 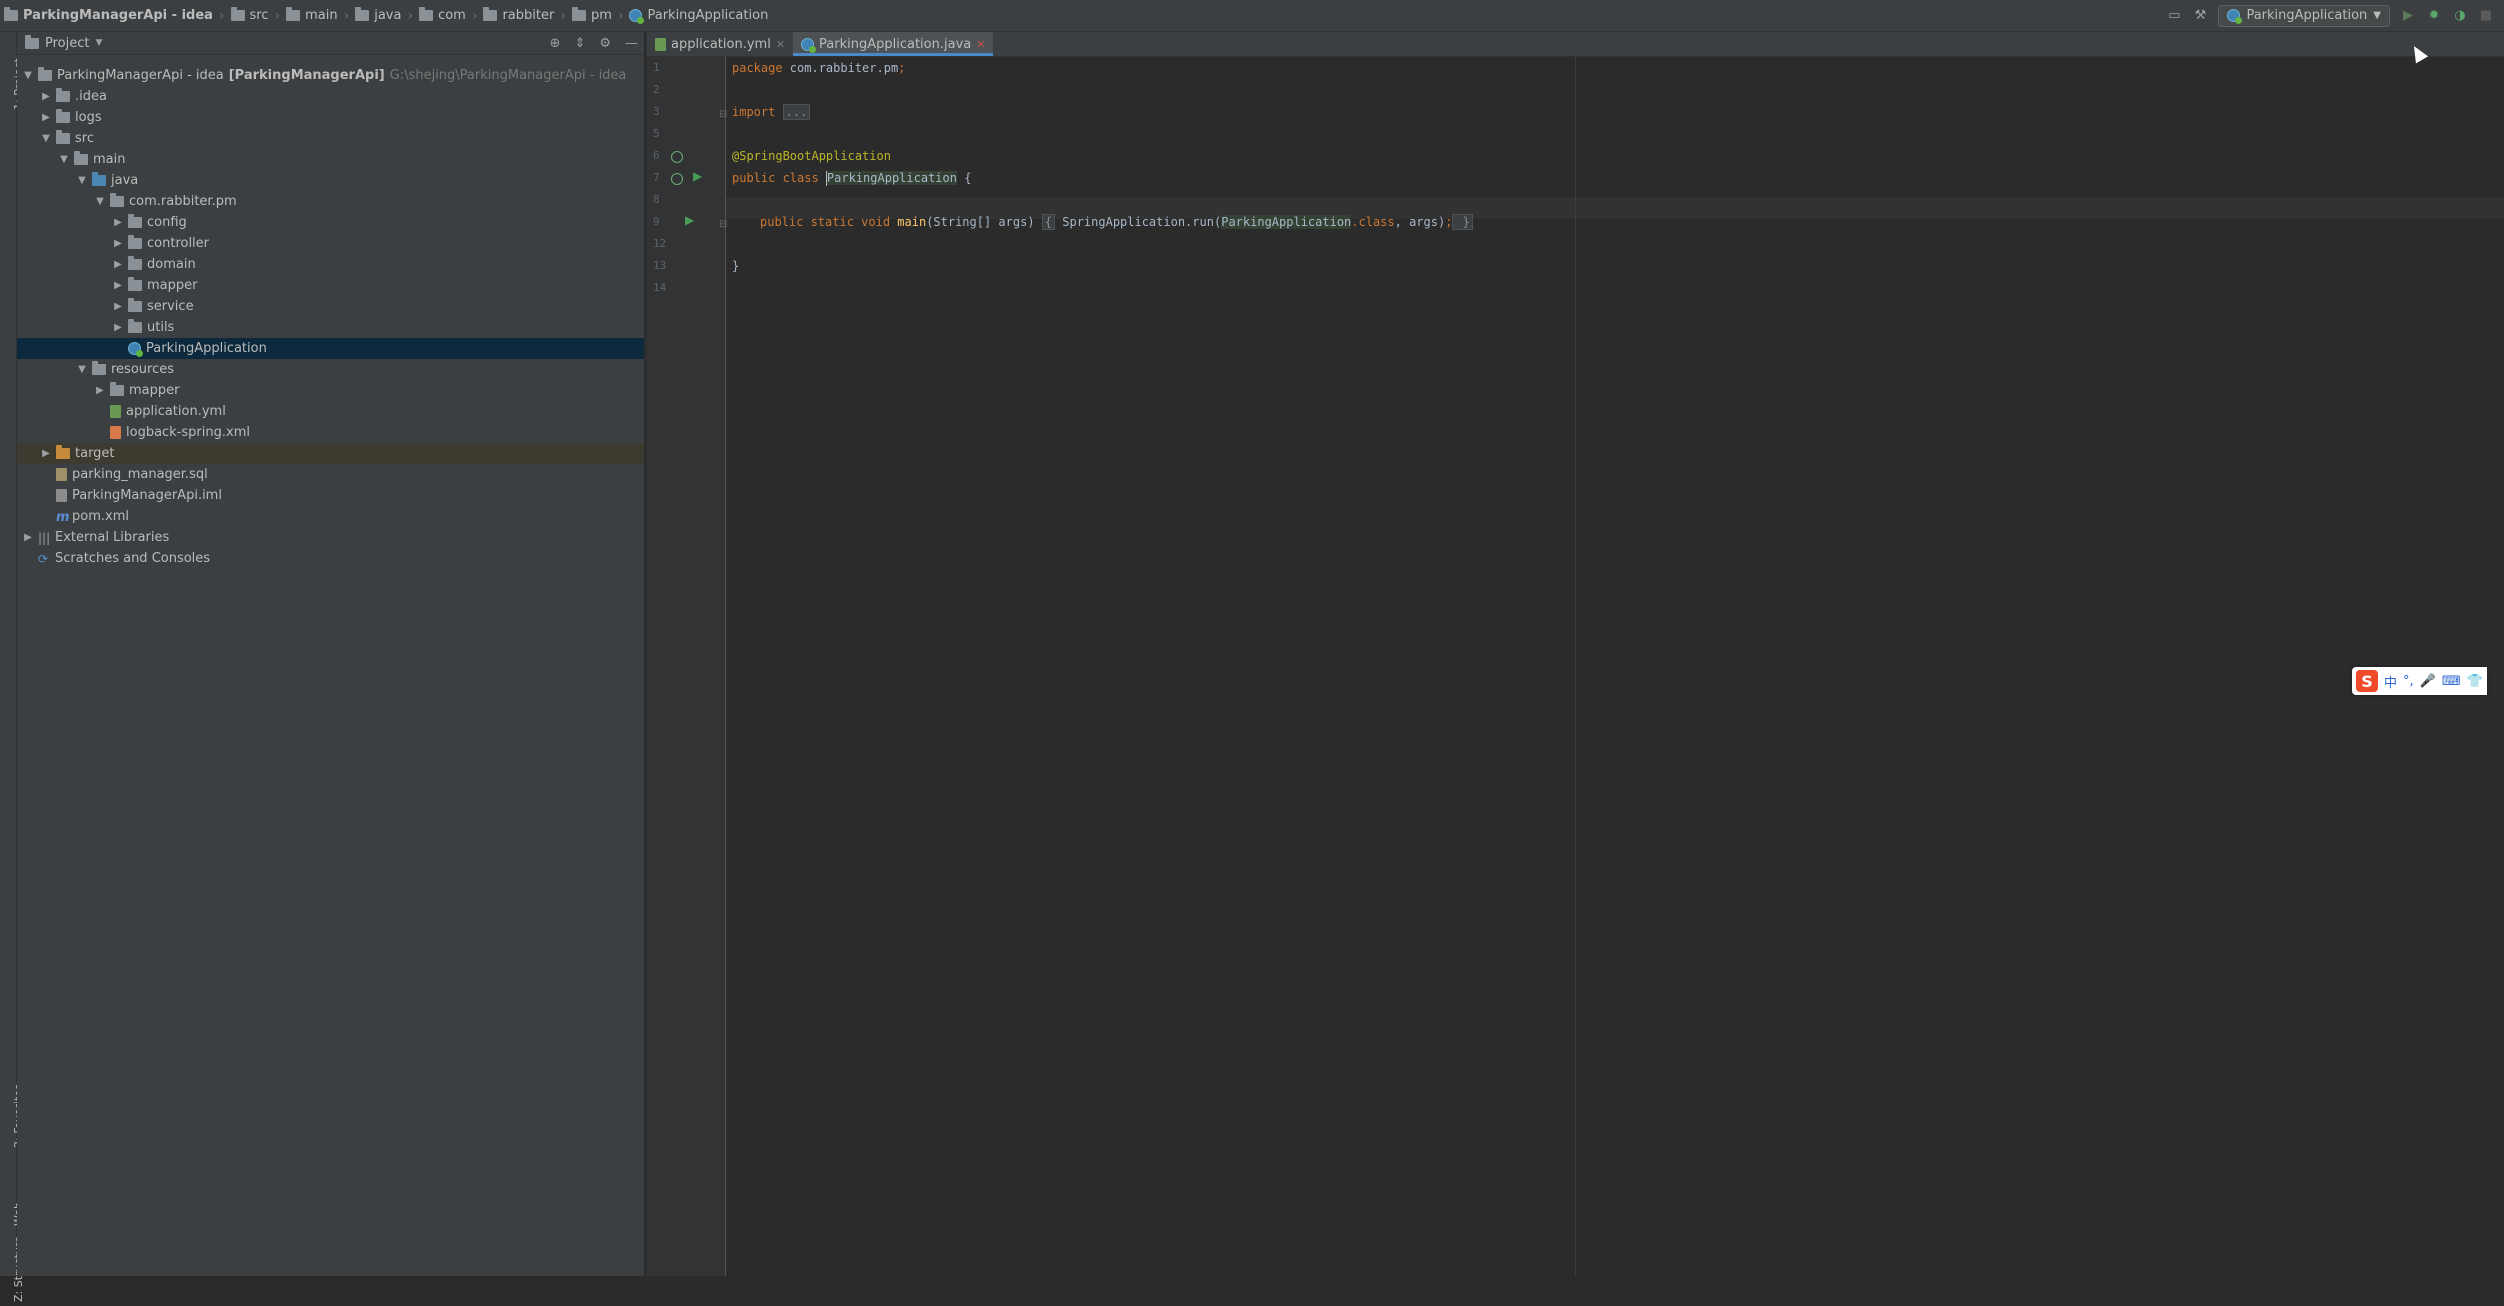 I want to click on web-tool-button: Web, so click(x=12, y=1197).